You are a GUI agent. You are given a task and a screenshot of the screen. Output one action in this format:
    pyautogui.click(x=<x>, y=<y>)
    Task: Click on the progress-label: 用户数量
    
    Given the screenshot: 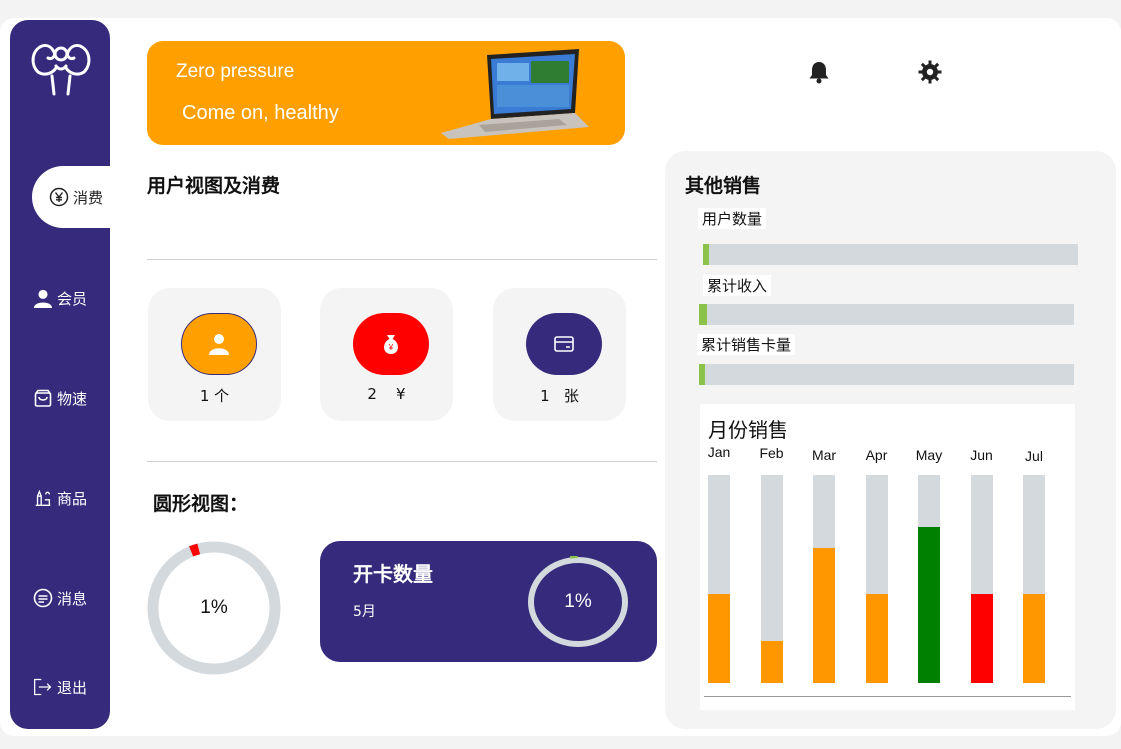 What is the action you would take?
    pyautogui.click(x=732, y=218)
    